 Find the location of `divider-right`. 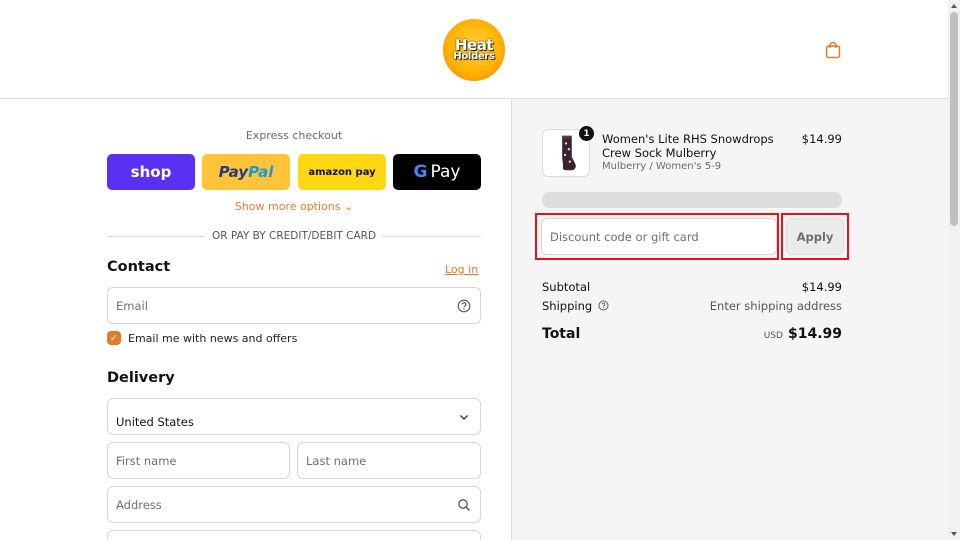

divider-right is located at coordinates (431, 236).